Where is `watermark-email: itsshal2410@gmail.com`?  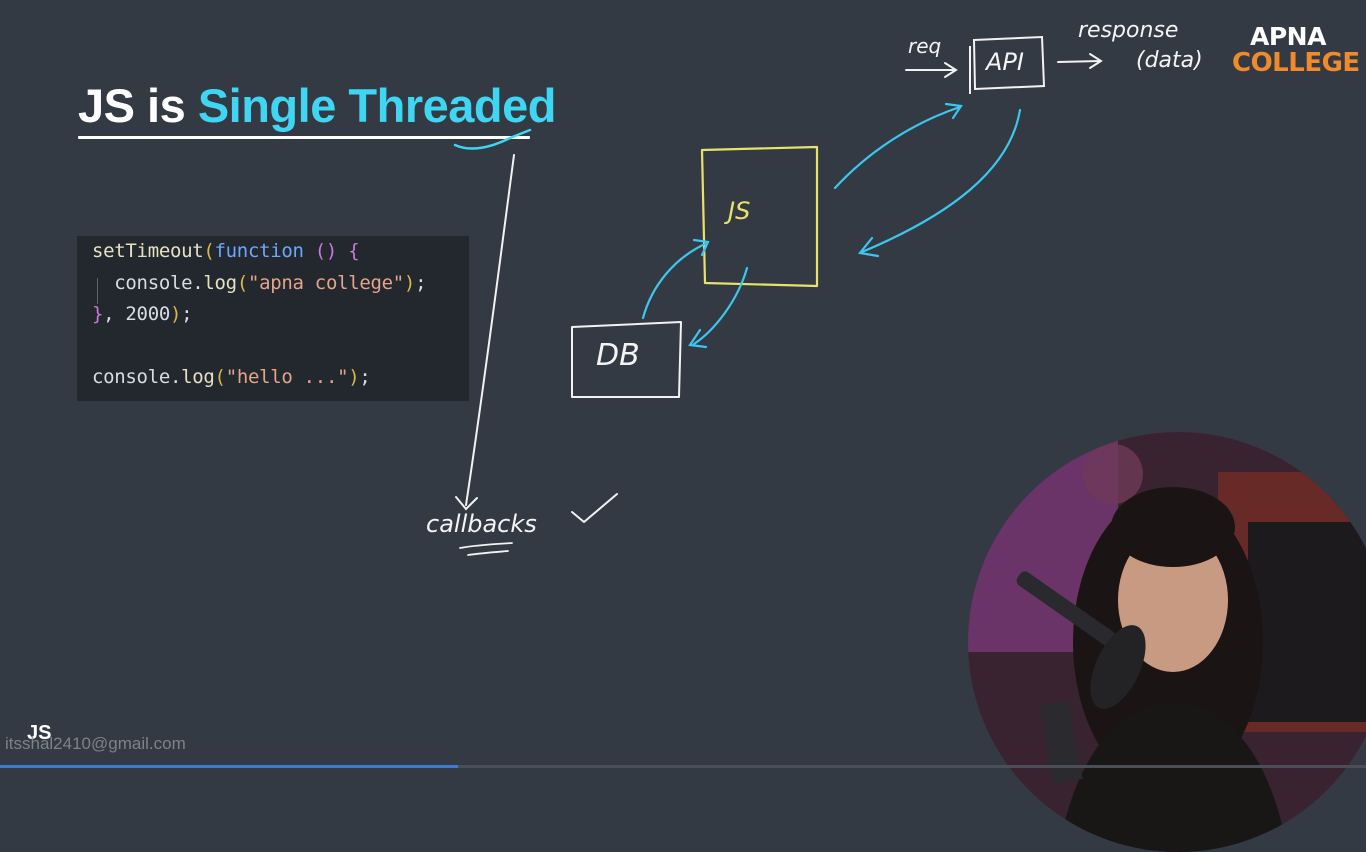
watermark-email: itsshal2410@gmail.com is located at coordinates (95, 743).